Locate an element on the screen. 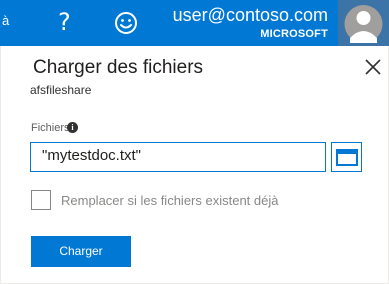  avatar is located at coordinates (363, 23).